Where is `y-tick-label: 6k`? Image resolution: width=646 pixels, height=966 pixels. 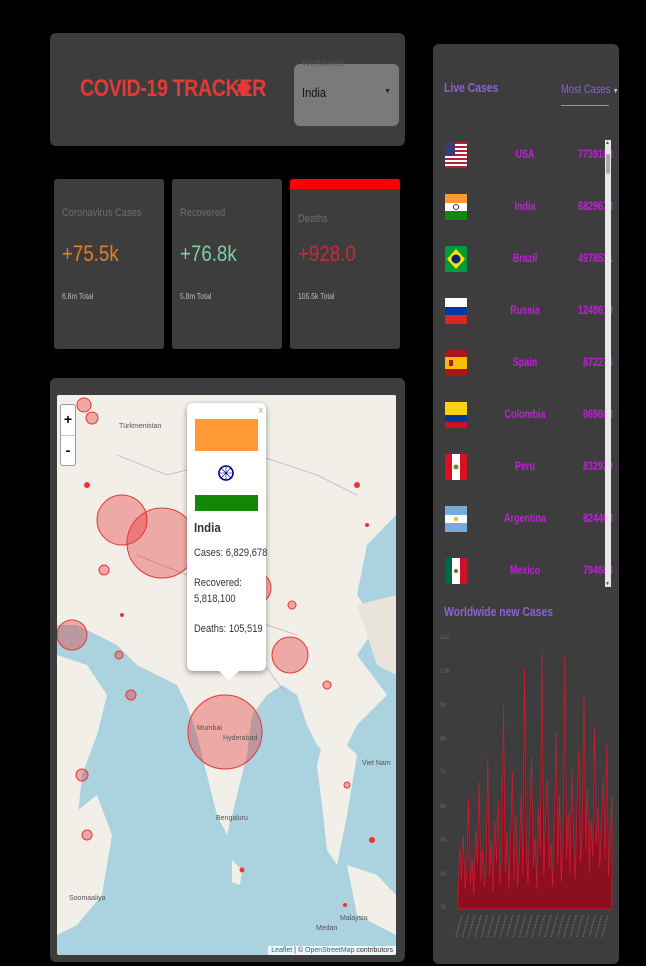
y-tick-label: 6k is located at coordinates (443, 807).